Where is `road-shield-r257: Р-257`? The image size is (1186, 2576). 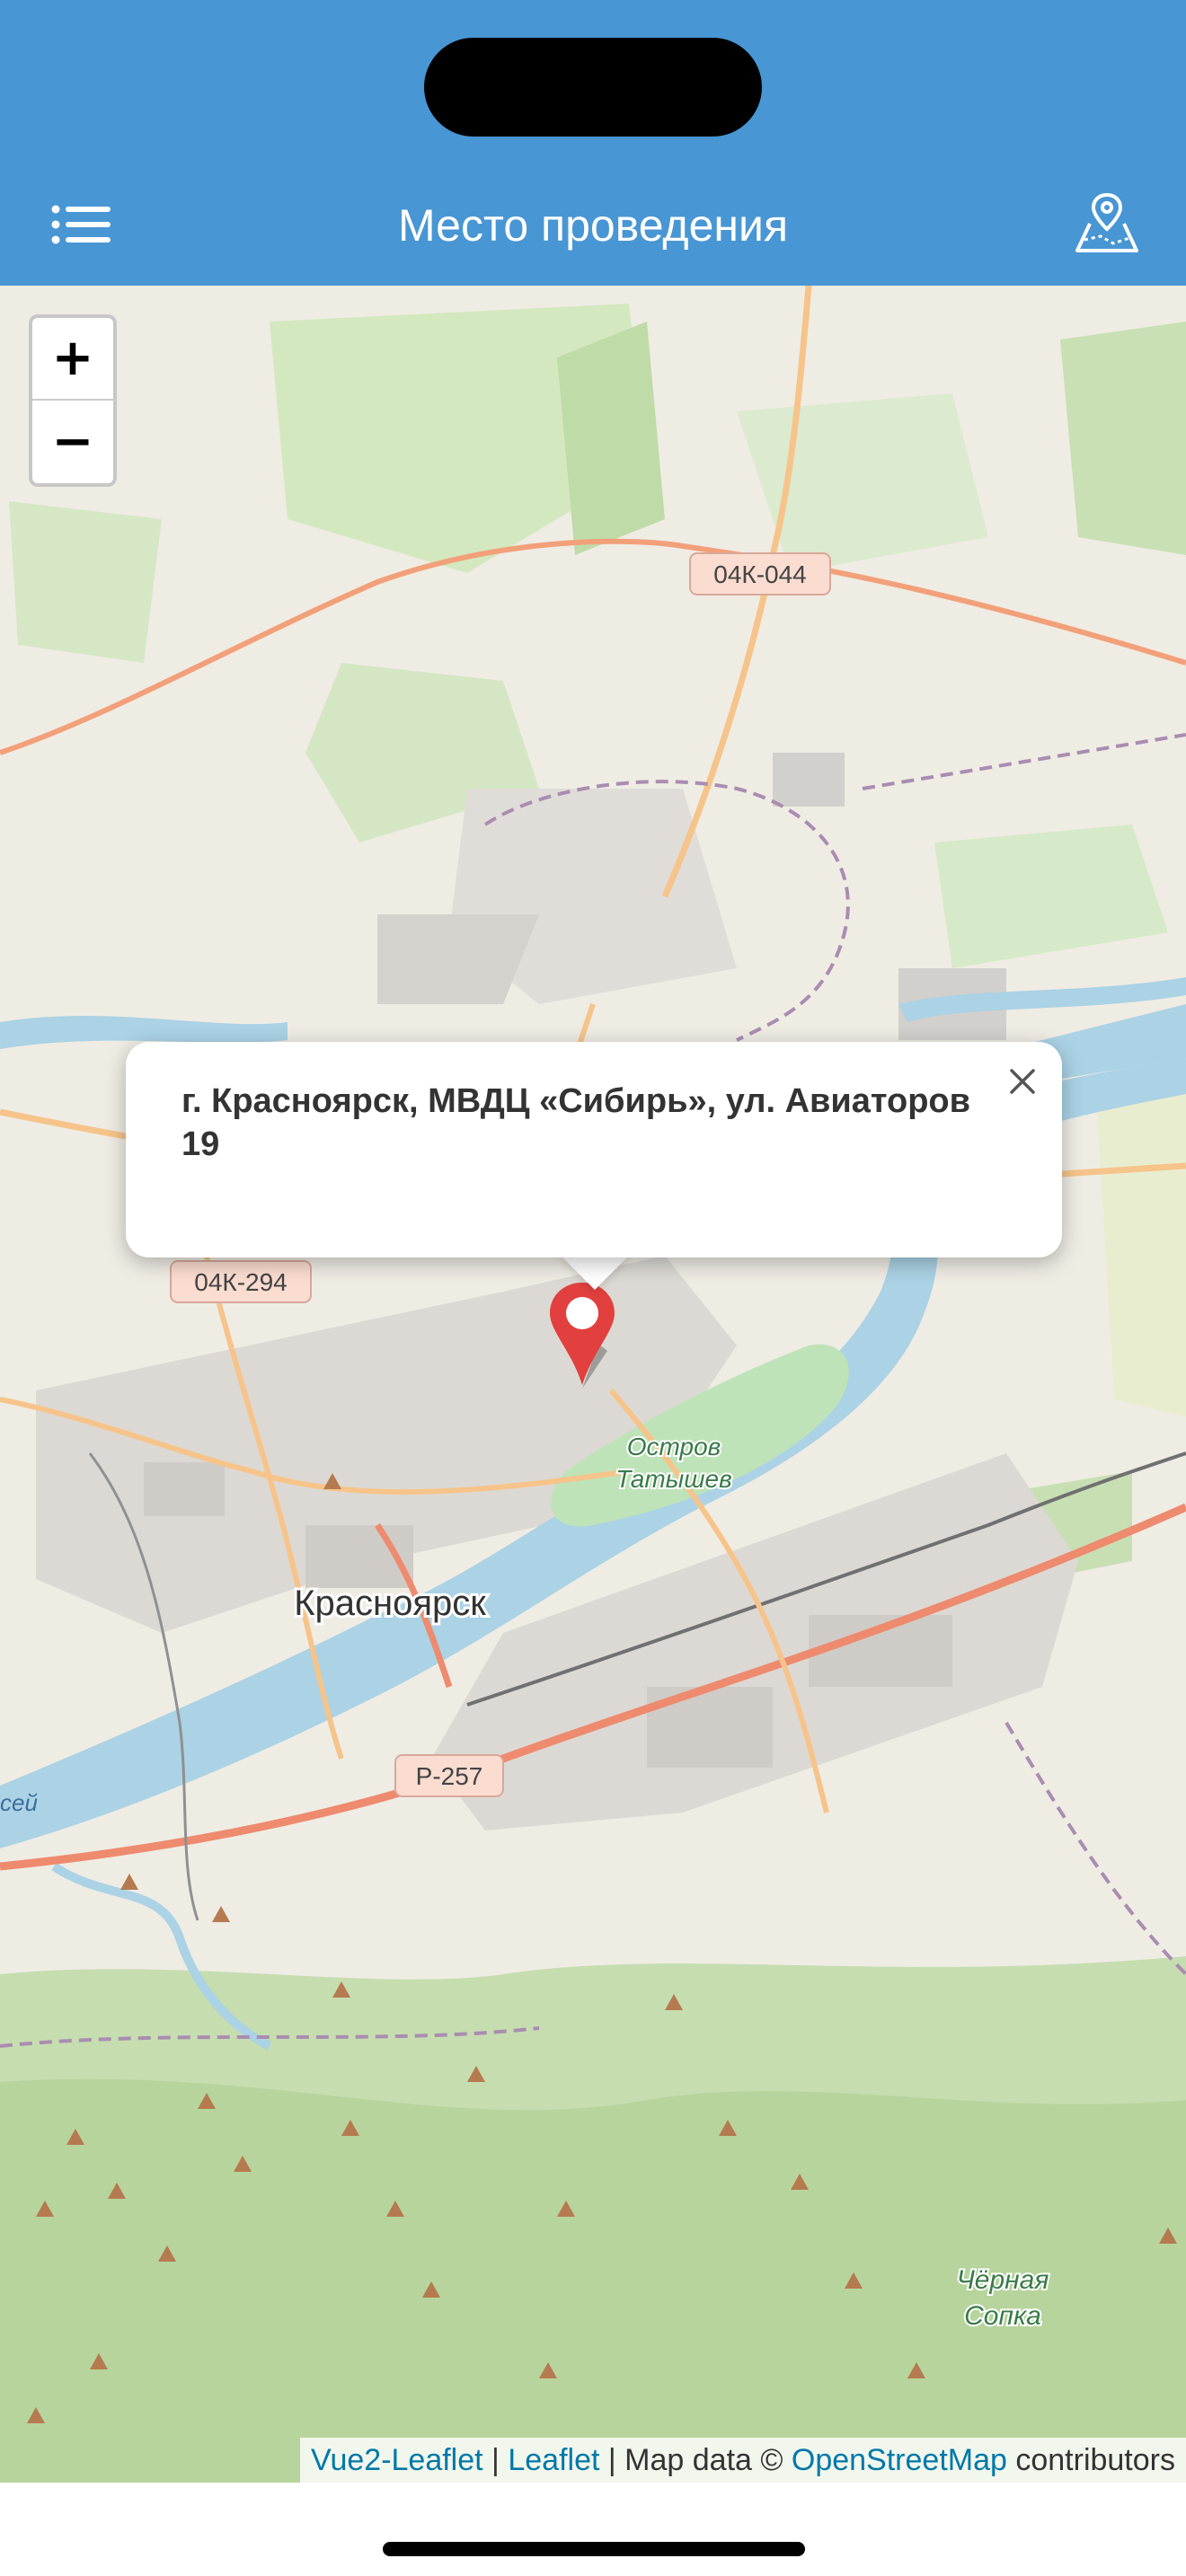
road-shield-r257: Р-257 is located at coordinates (449, 1775).